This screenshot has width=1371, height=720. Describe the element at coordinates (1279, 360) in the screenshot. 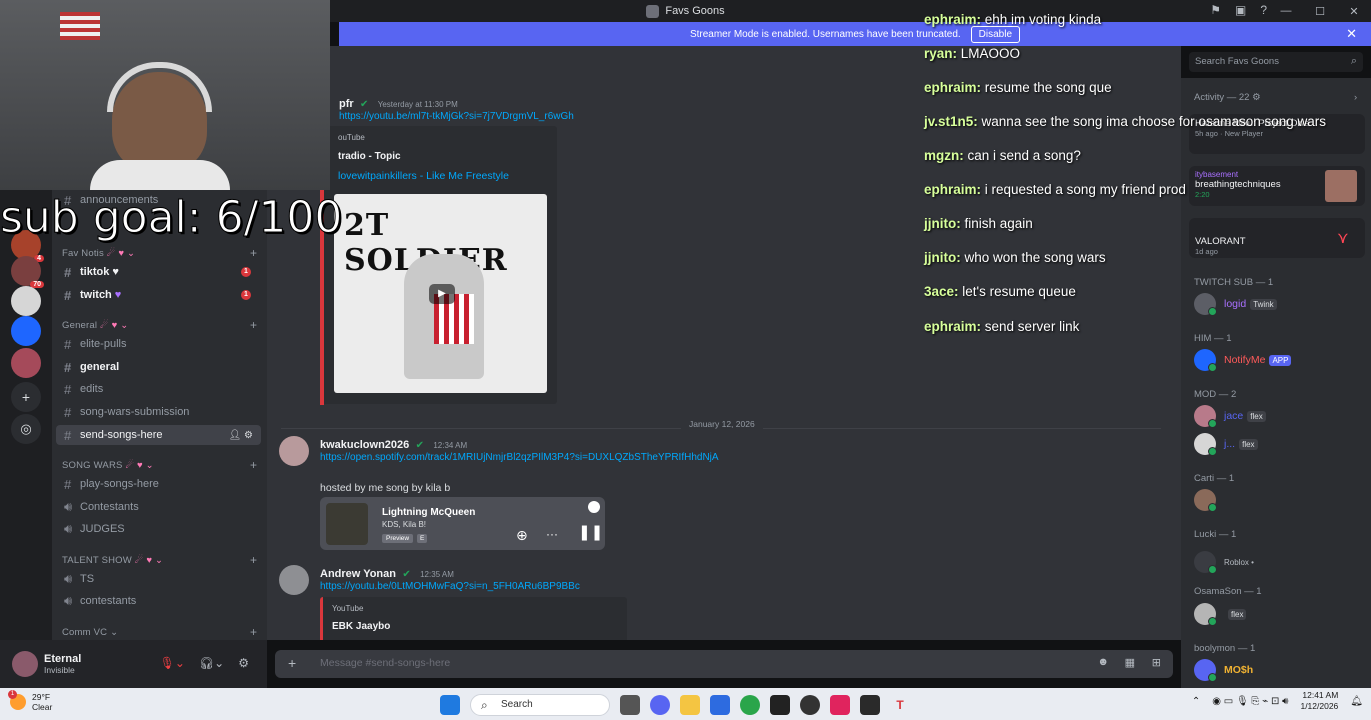

I see `member-item: NotifyMe APP` at that location.